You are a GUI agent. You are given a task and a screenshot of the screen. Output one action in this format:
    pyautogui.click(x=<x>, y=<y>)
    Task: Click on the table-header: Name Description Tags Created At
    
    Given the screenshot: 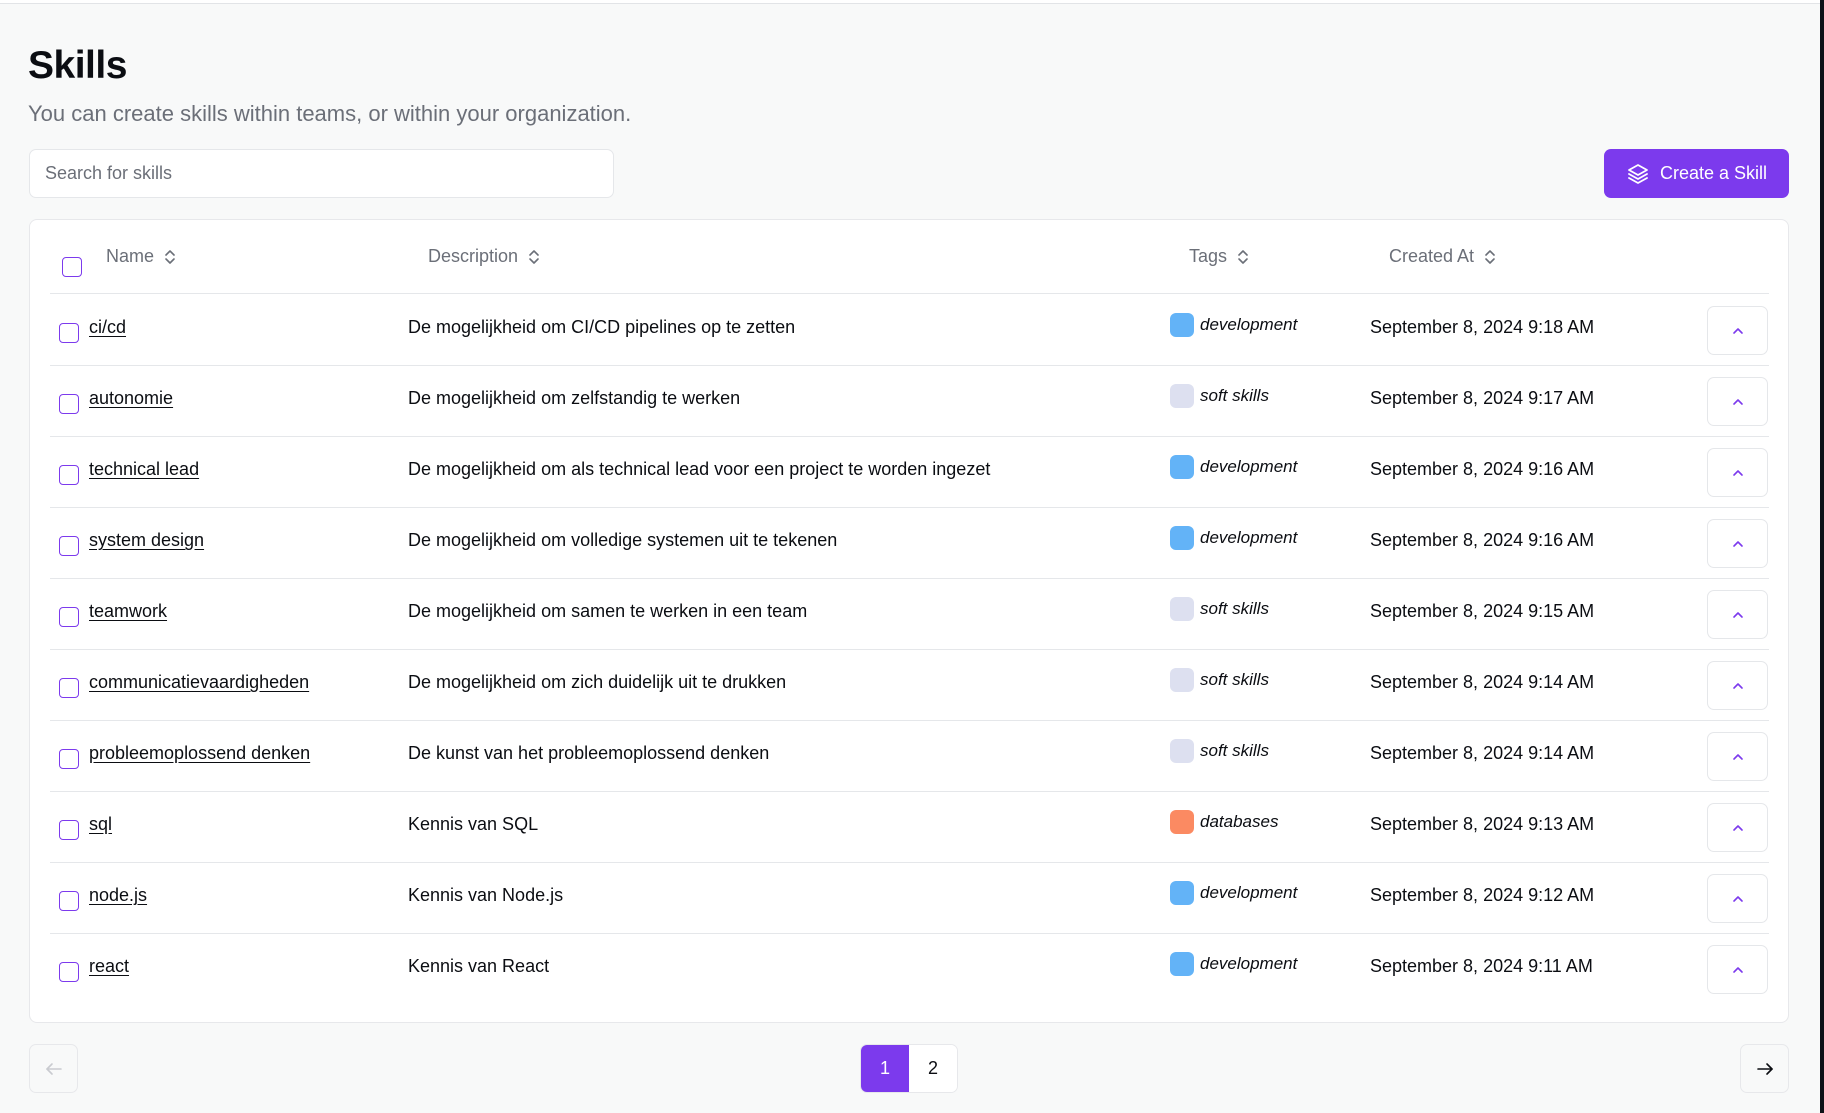 What is the action you would take?
    pyautogui.click(x=909, y=257)
    